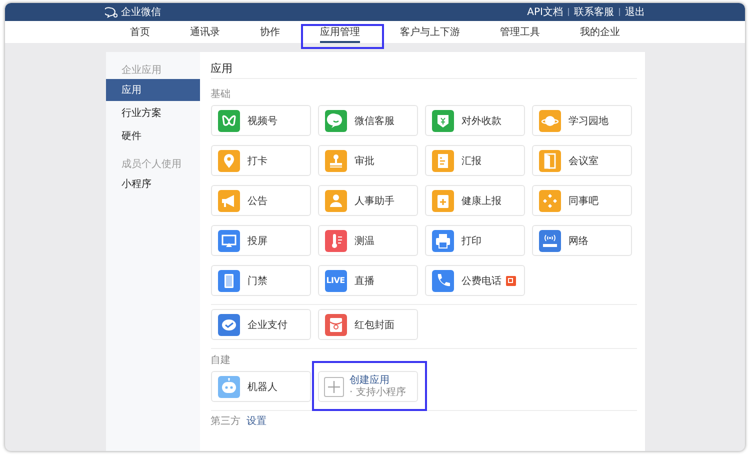  Describe the element at coordinates (335, 281) in the screenshot. I see `live-icon: LIVE` at that location.